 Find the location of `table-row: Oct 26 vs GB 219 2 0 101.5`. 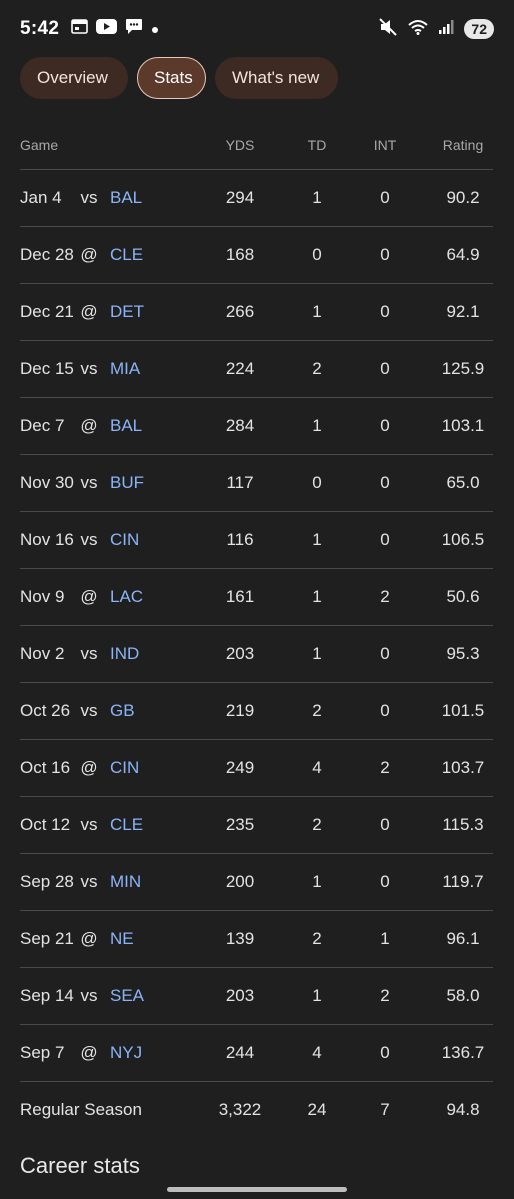

table-row: Oct 26 vs GB 219 2 0 101.5 is located at coordinates (256, 711).